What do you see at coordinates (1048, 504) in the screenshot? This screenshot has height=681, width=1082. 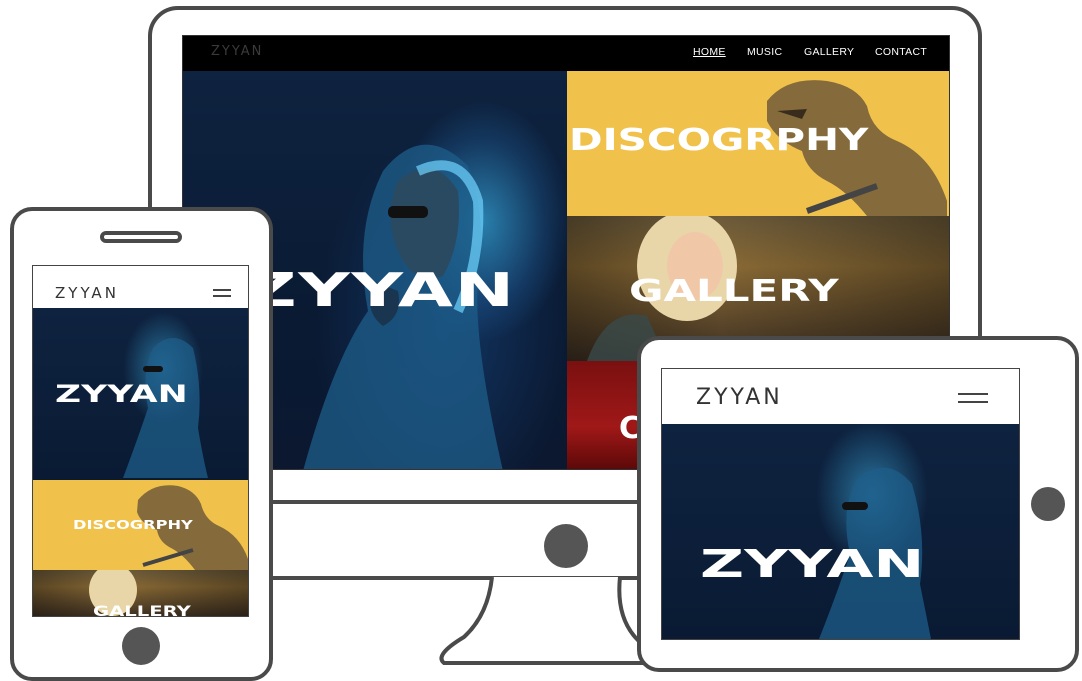 I see `tablet-home-button-icon` at bounding box center [1048, 504].